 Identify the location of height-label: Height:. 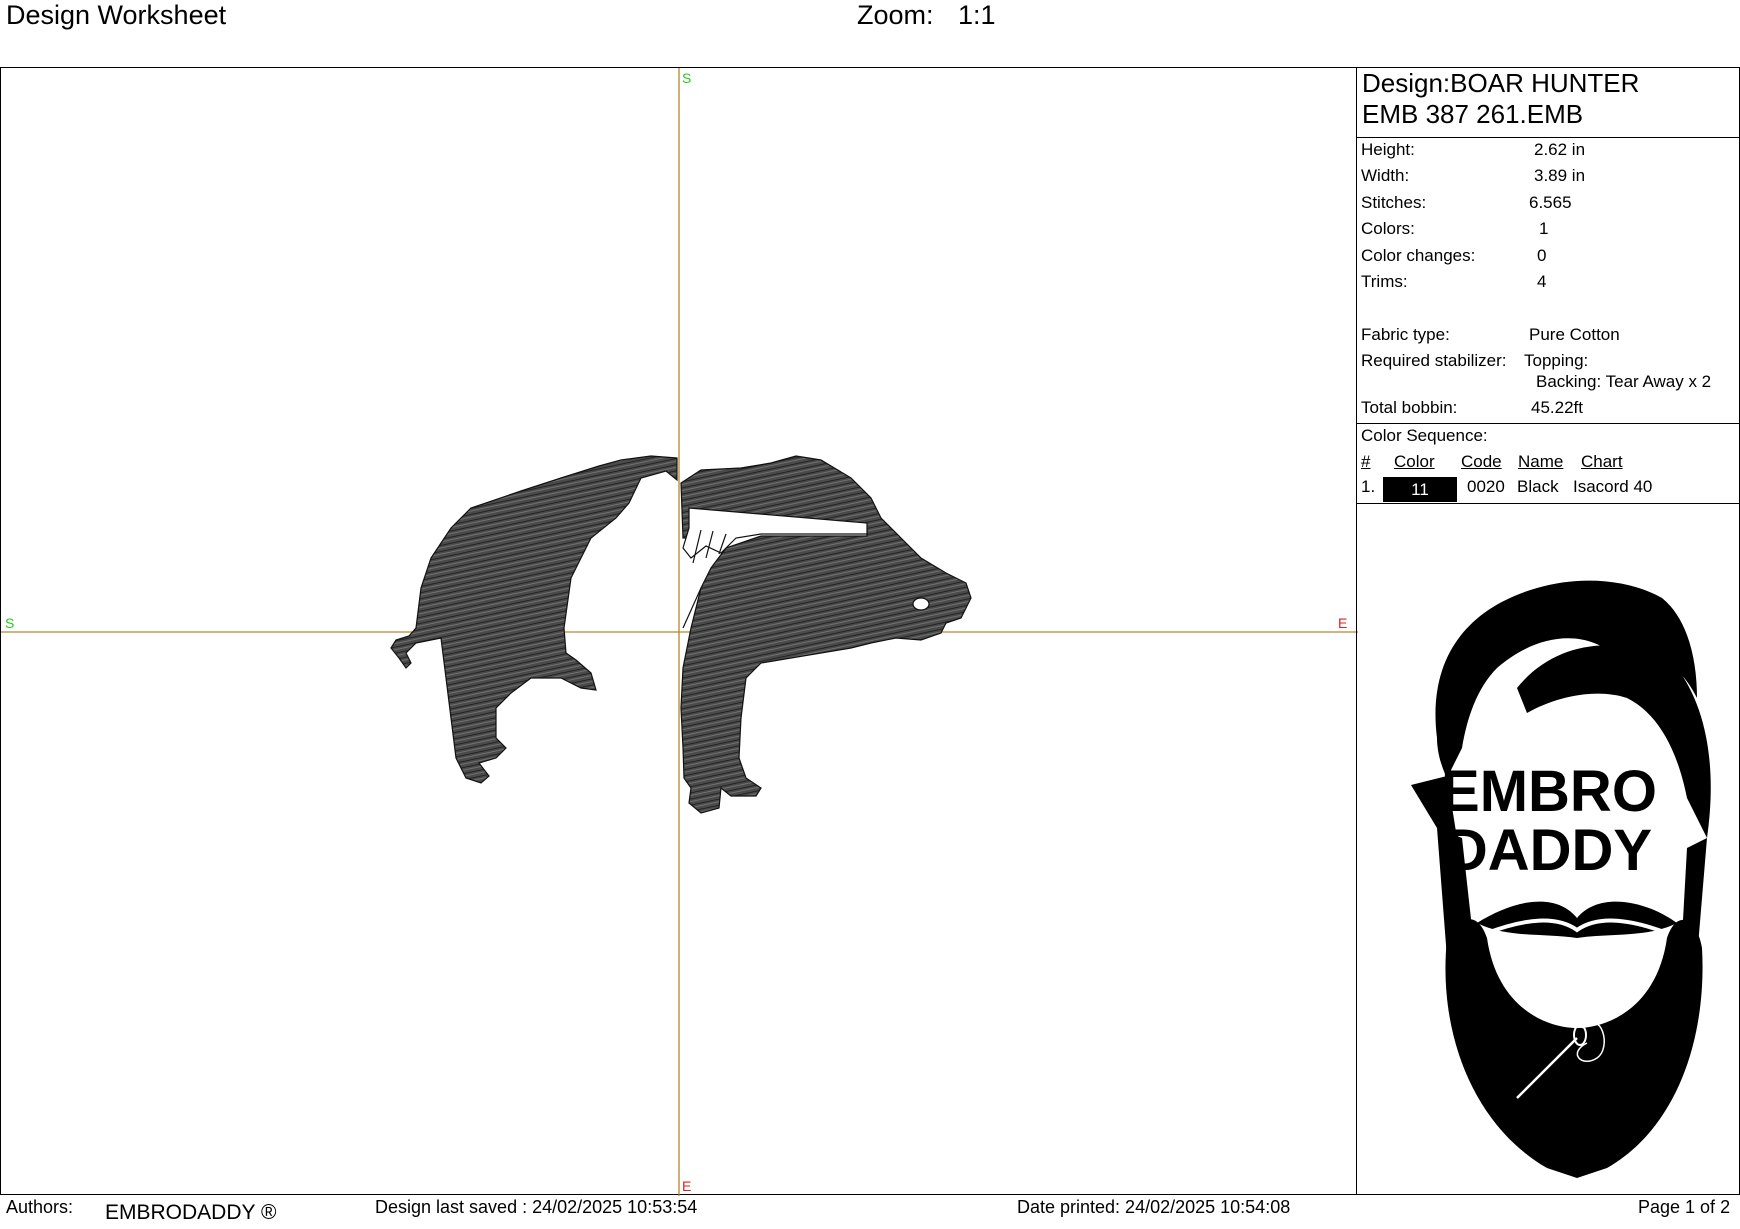
(1388, 149).